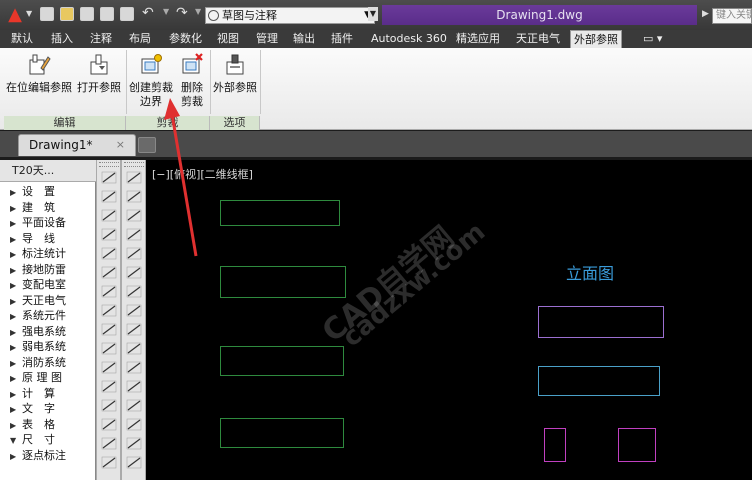  I want to click on elevation-title: 立面图, so click(590, 273).